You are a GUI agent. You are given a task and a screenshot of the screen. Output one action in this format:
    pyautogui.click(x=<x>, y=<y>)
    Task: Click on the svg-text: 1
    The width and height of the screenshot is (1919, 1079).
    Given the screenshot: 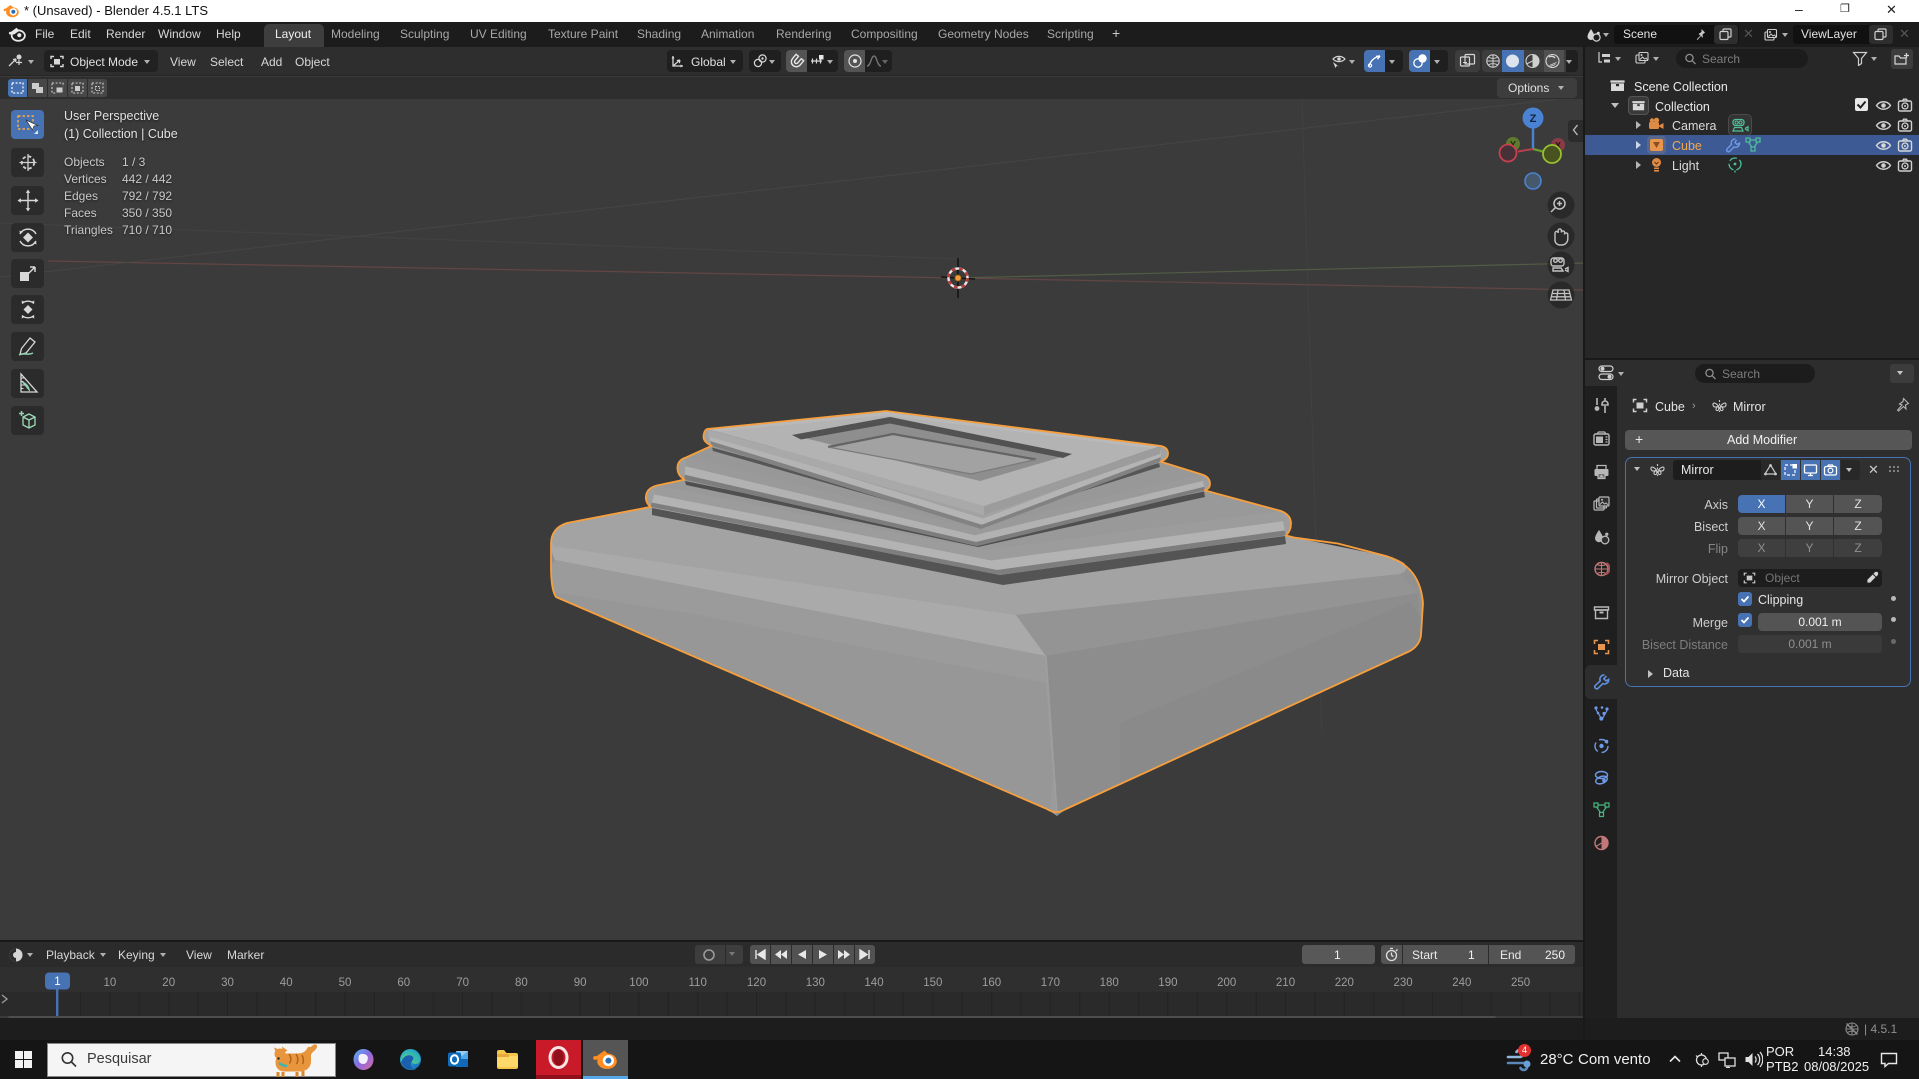 What is the action you would take?
    pyautogui.click(x=57, y=982)
    